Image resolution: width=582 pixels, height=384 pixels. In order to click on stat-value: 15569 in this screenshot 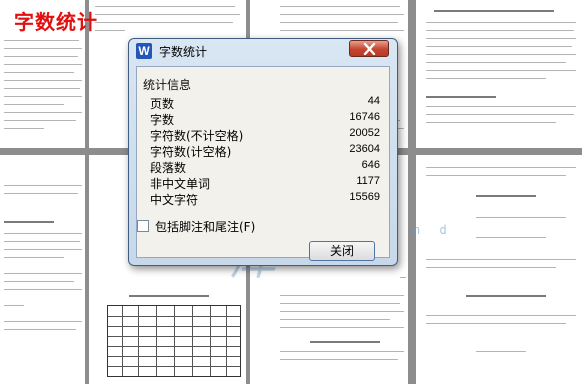, I will do `click(364, 197)`.